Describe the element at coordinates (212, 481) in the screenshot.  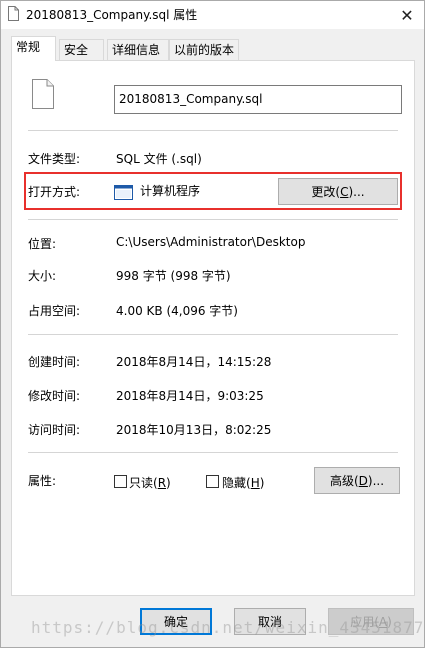
I see `hidden-checkbox` at that location.